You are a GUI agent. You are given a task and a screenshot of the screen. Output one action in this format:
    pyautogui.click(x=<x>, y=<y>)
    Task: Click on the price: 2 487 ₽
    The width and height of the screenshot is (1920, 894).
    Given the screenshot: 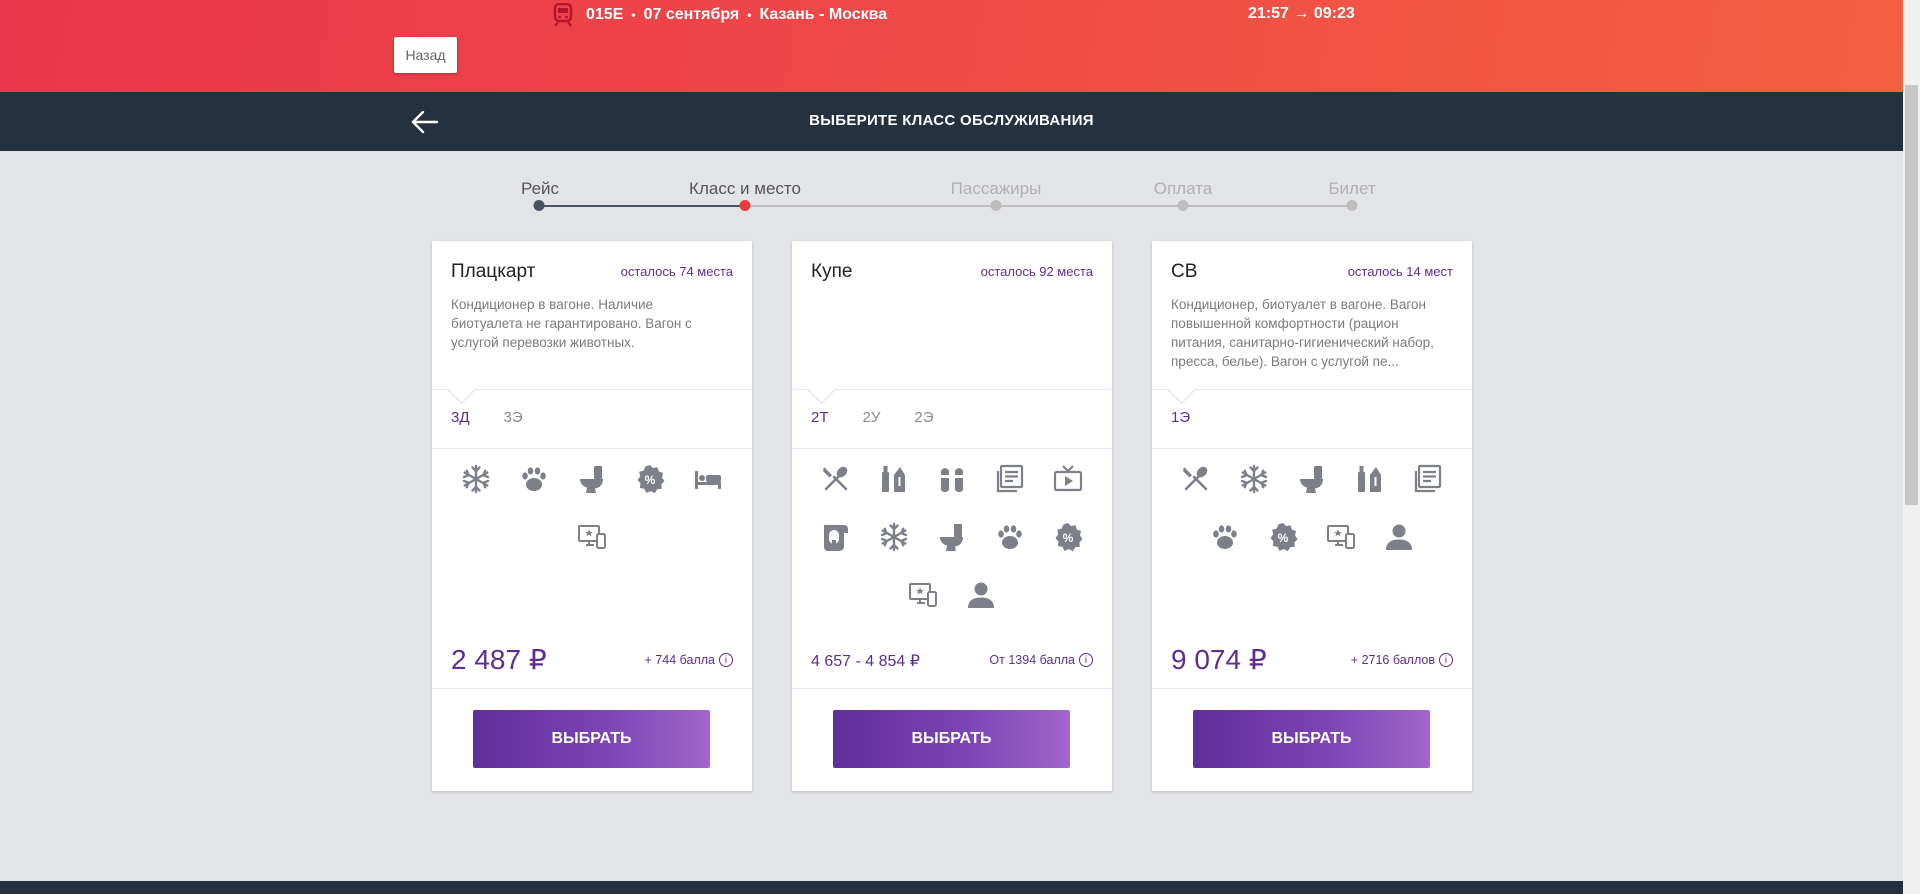 What is the action you would take?
    pyautogui.click(x=499, y=659)
    